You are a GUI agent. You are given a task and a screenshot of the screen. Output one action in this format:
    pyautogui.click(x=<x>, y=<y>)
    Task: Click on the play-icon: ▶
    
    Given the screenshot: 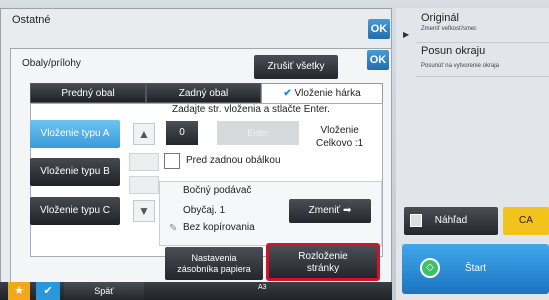 What is the action you would take?
    pyautogui.click(x=406, y=34)
    